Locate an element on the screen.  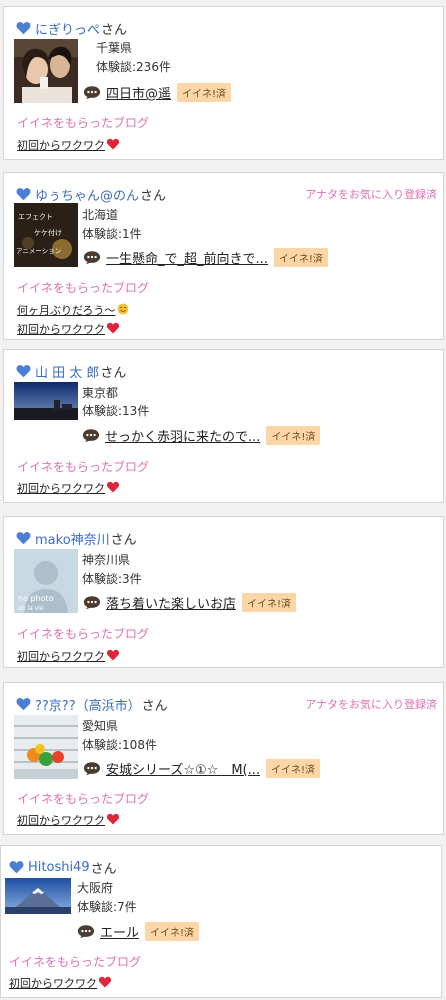
card-header: mako神奈川 さん is located at coordinates (226, 538).